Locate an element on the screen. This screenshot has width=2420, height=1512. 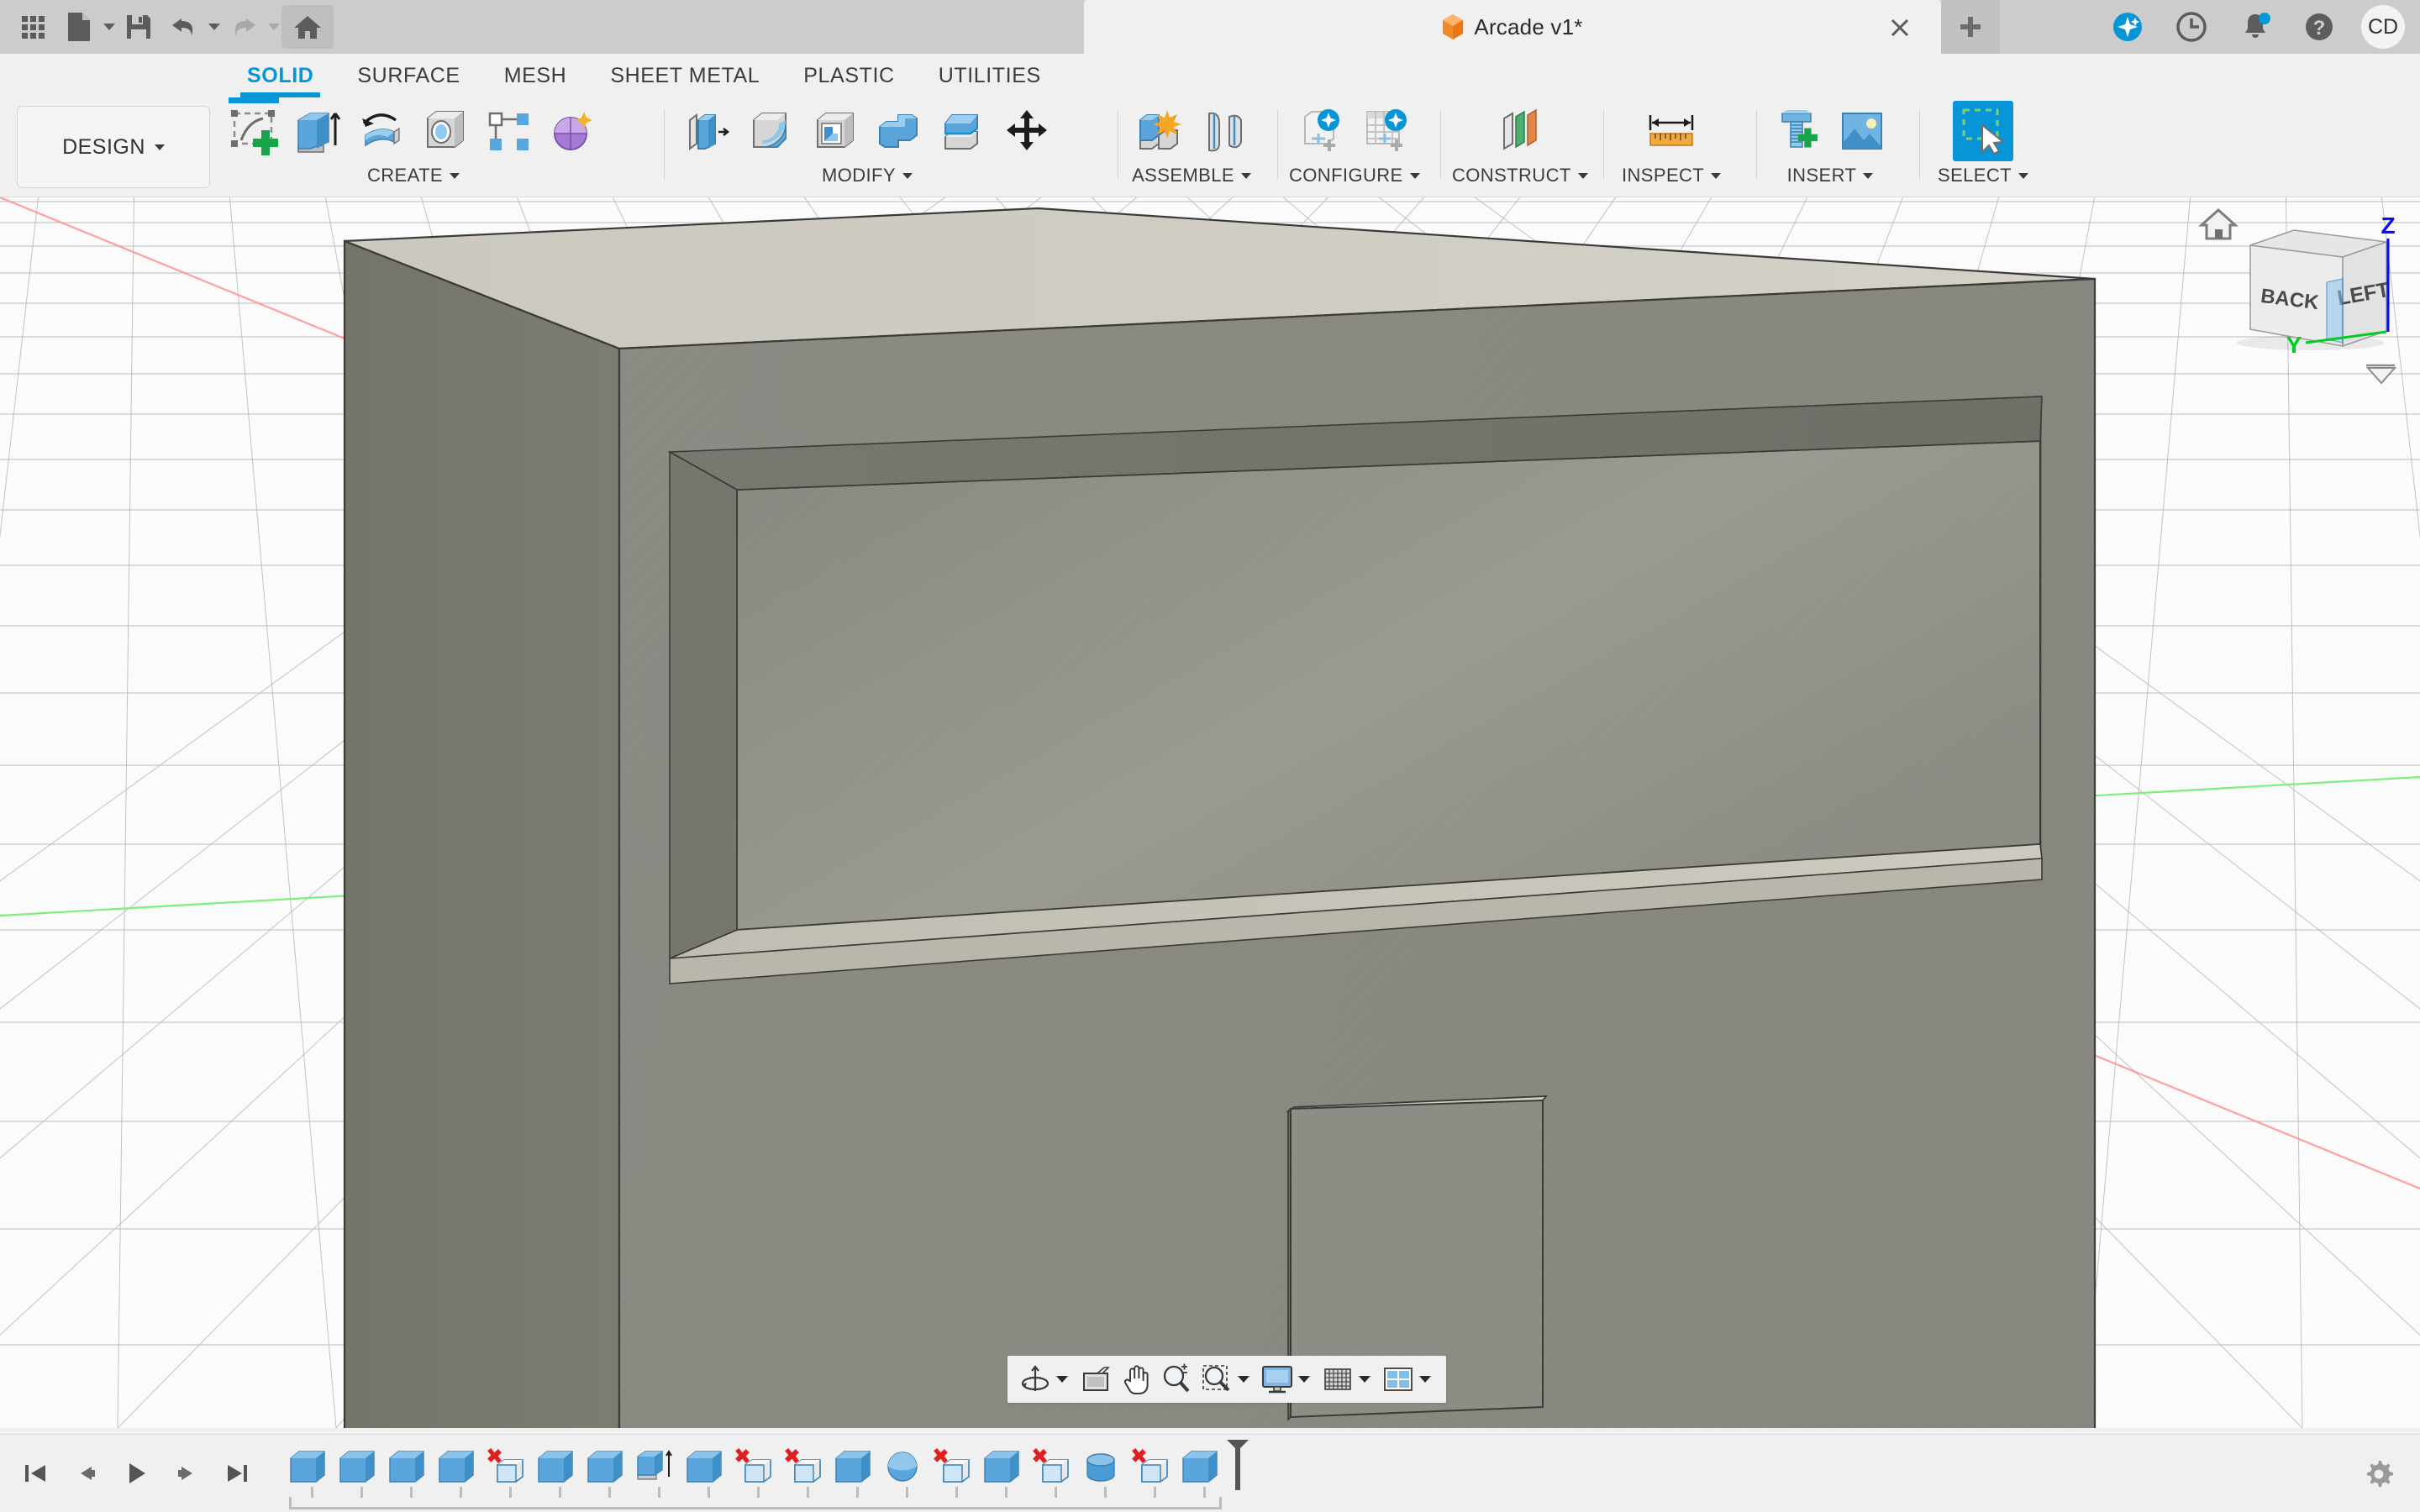
grid-snaps-button is located at coordinates (1337, 1379).